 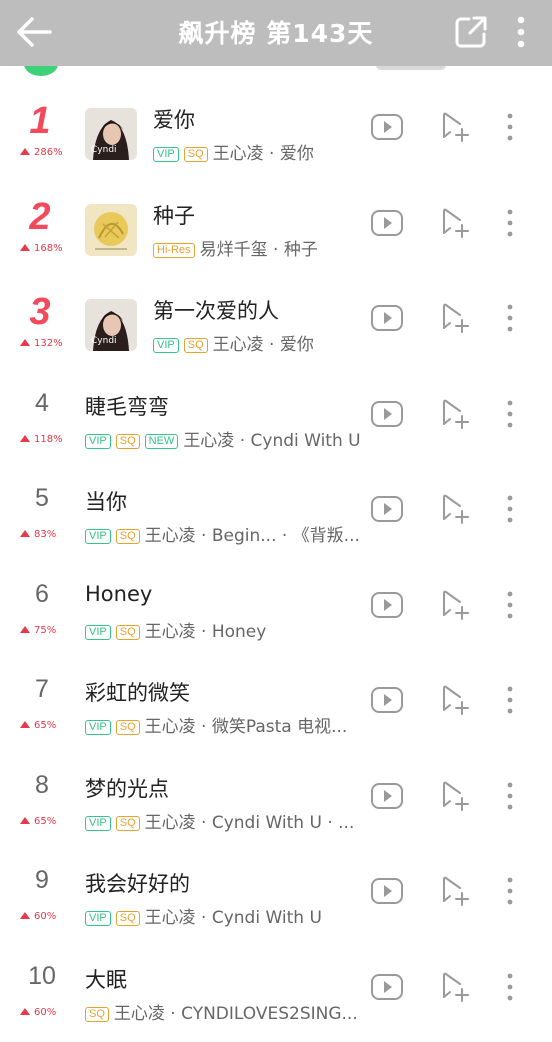 I want to click on rank-number: 7, so click(x=42, y=689).